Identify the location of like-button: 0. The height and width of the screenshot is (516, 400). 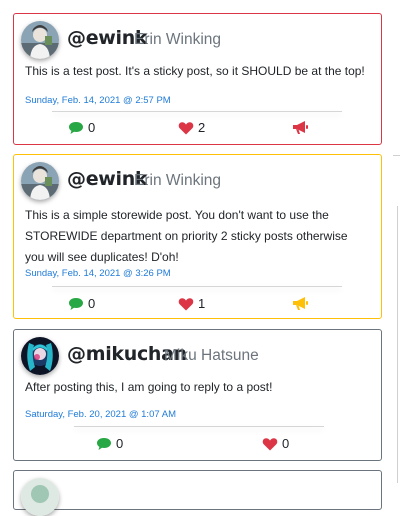
(275, 443).